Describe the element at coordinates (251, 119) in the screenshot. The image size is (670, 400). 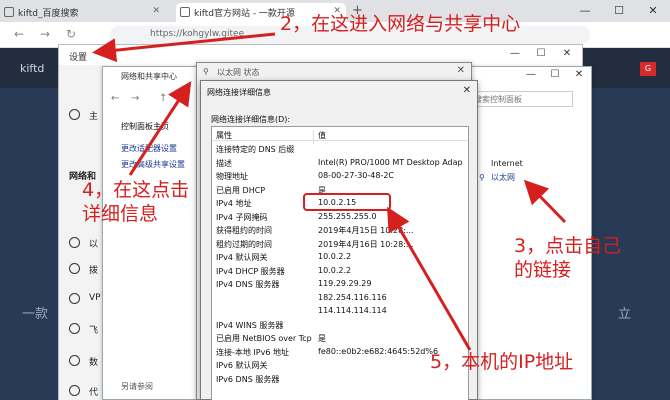
I see `details-list-label: 网络连接详细信息(D):` at that location.